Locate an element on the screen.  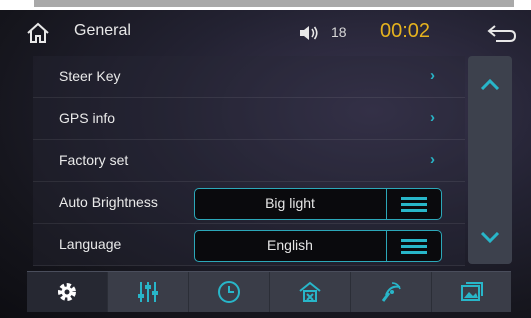
header-bar: General 18 00:02 is located at coordinates (265, 31).